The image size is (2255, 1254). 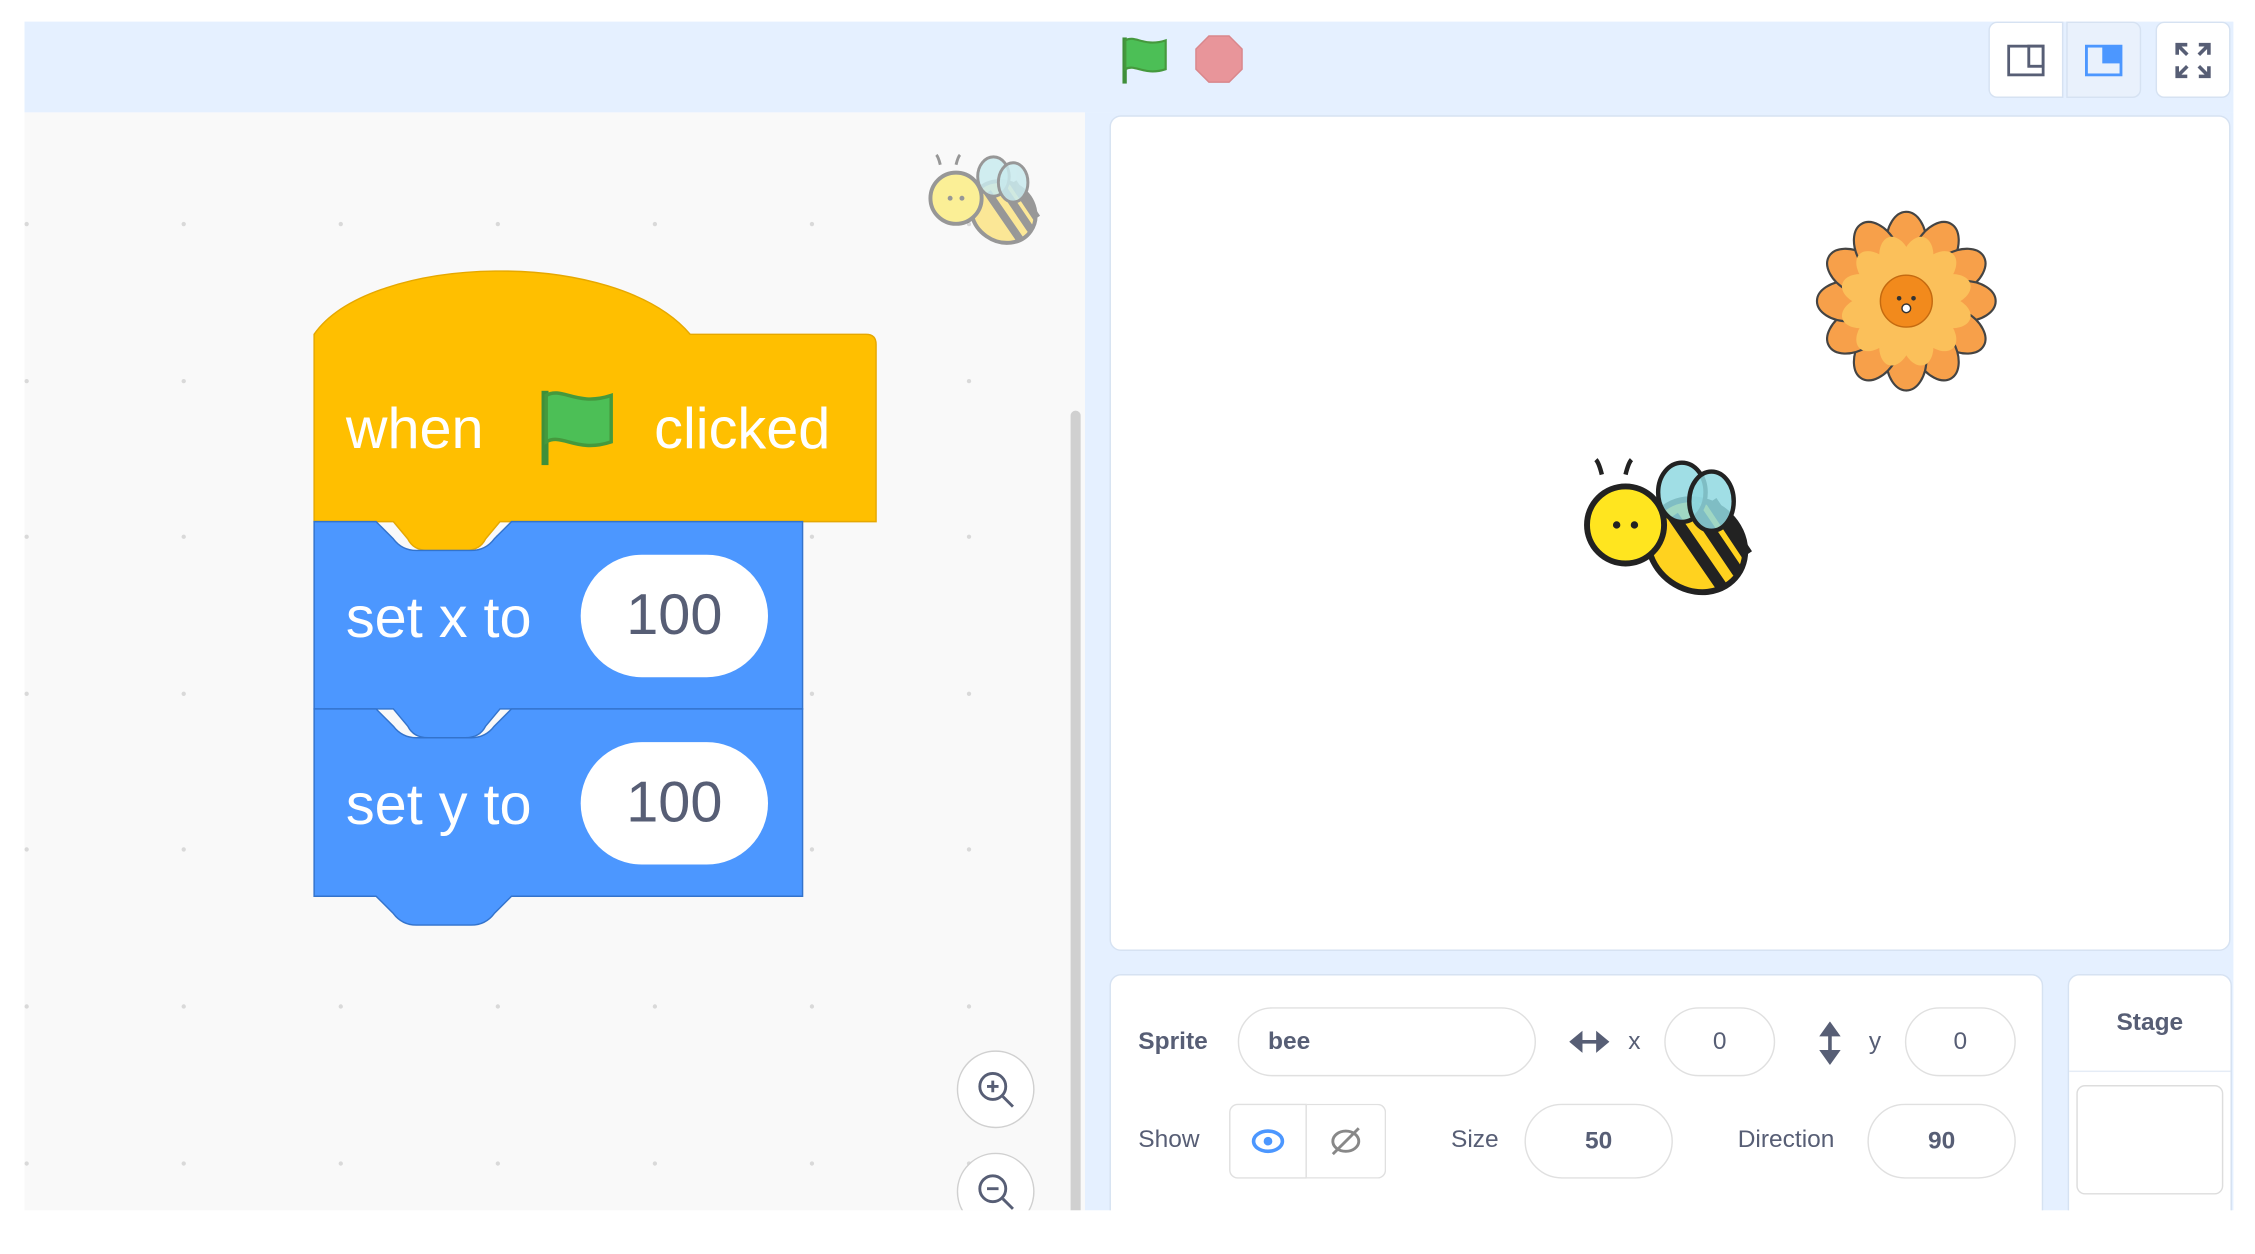 What do you see at coordinates (674, 803) in the screenshot?
I see `set-y-value-input: 100` at bounding box center [674, 803].